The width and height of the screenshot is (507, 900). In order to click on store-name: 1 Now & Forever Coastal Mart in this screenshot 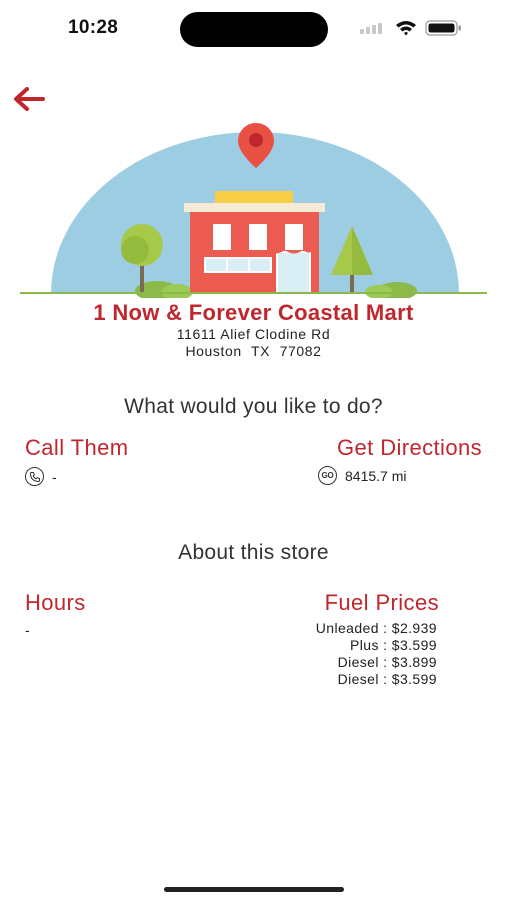, I will do `click(253, 312)`.